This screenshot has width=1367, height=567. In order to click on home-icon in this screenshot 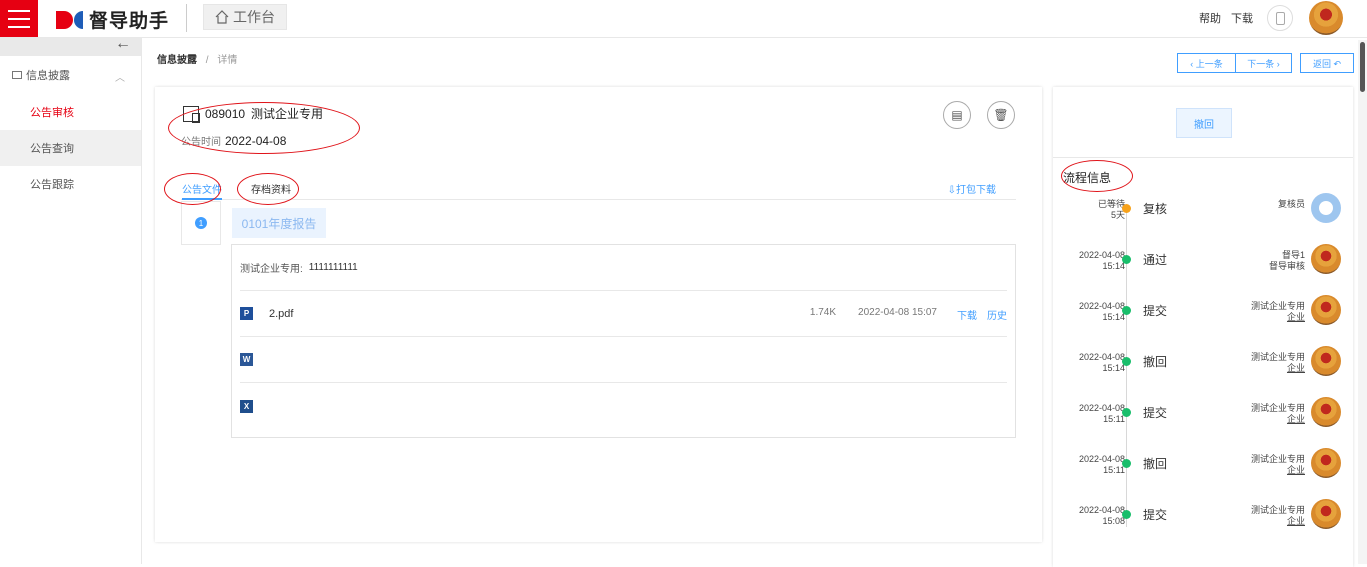, I will do `click(222, 17)`.